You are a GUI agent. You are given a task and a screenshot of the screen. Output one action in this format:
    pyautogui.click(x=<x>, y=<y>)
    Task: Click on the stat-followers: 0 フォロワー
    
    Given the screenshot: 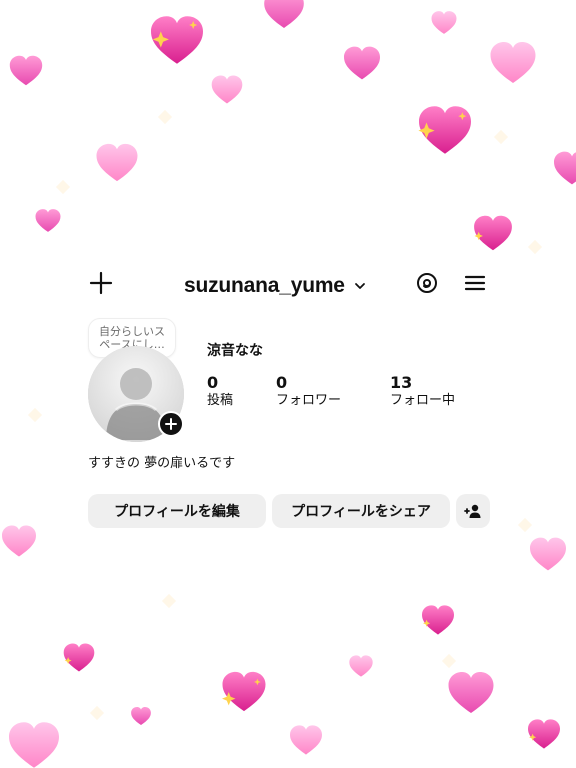 What is the action you would take?
    pyautogui.click(x=308, y=392)
    